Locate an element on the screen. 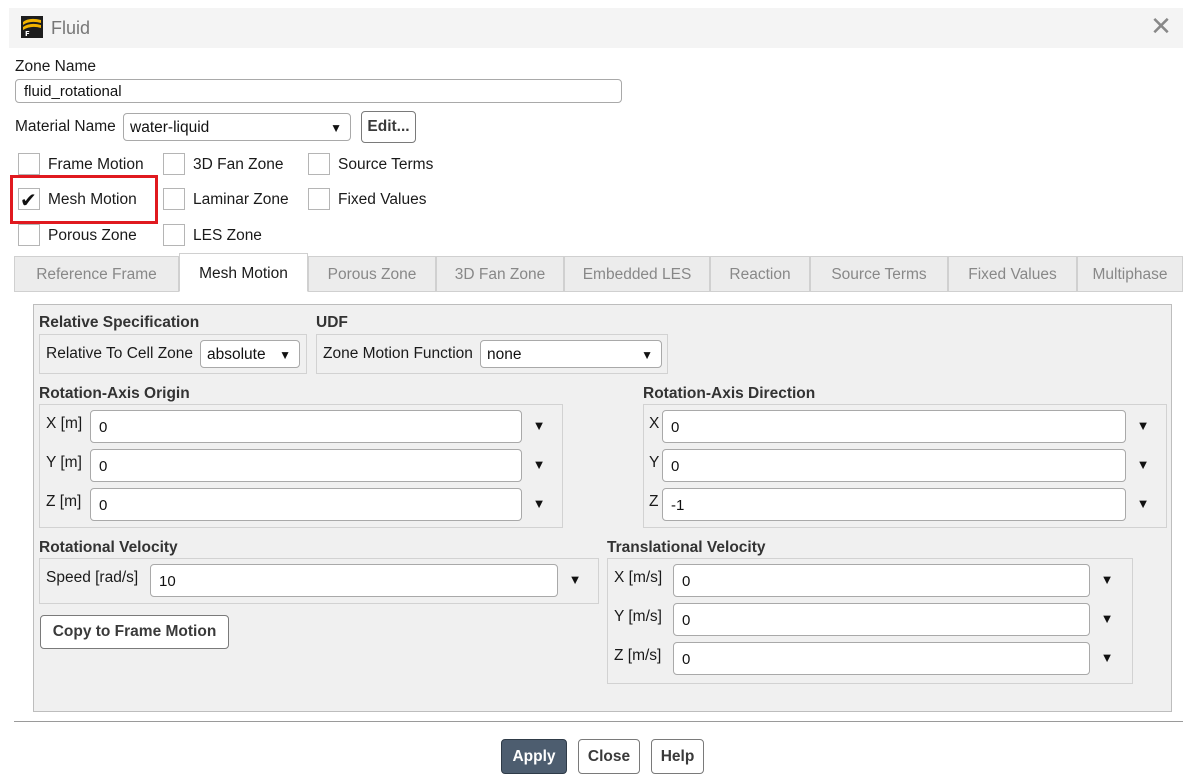 The width and height of the screenshot is (1183, 782). direction-x-input: 0 is located at coordinates (894, 426).